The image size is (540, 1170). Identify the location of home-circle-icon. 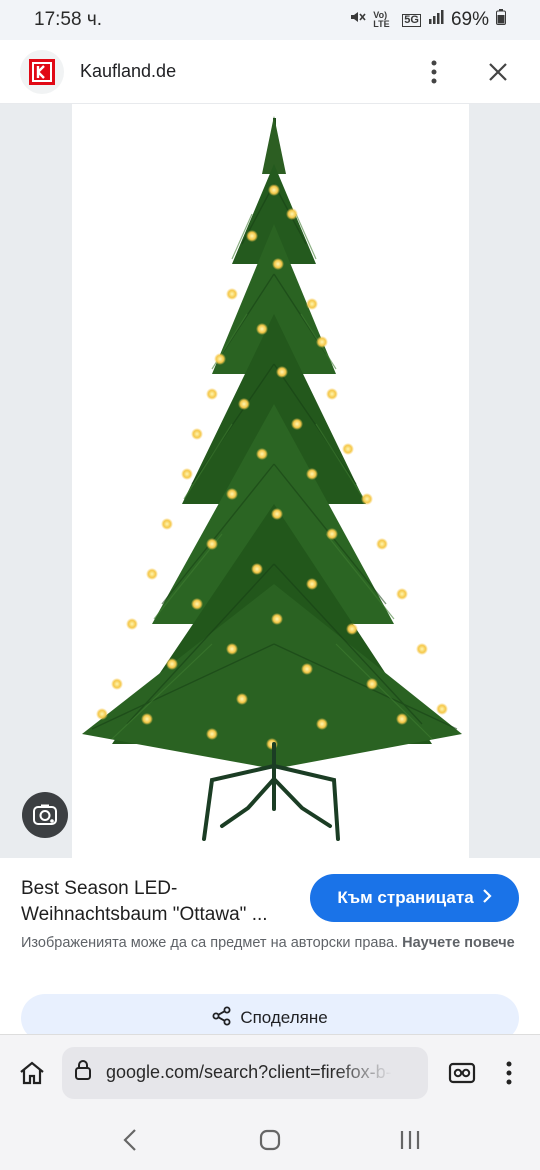
(270, 1140).